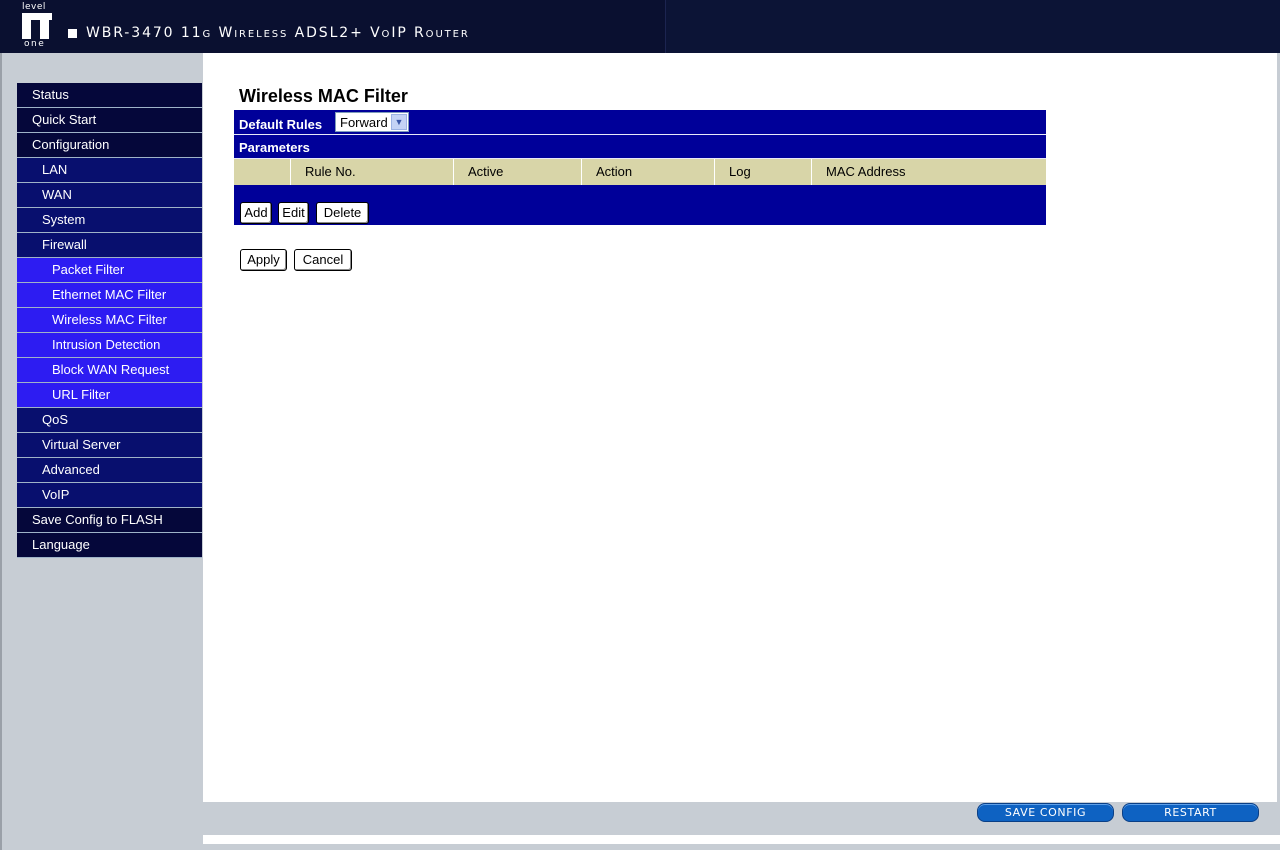 This screenshot has width=1280, height=850. I want to click on column-log: Log, so click(762, 172).